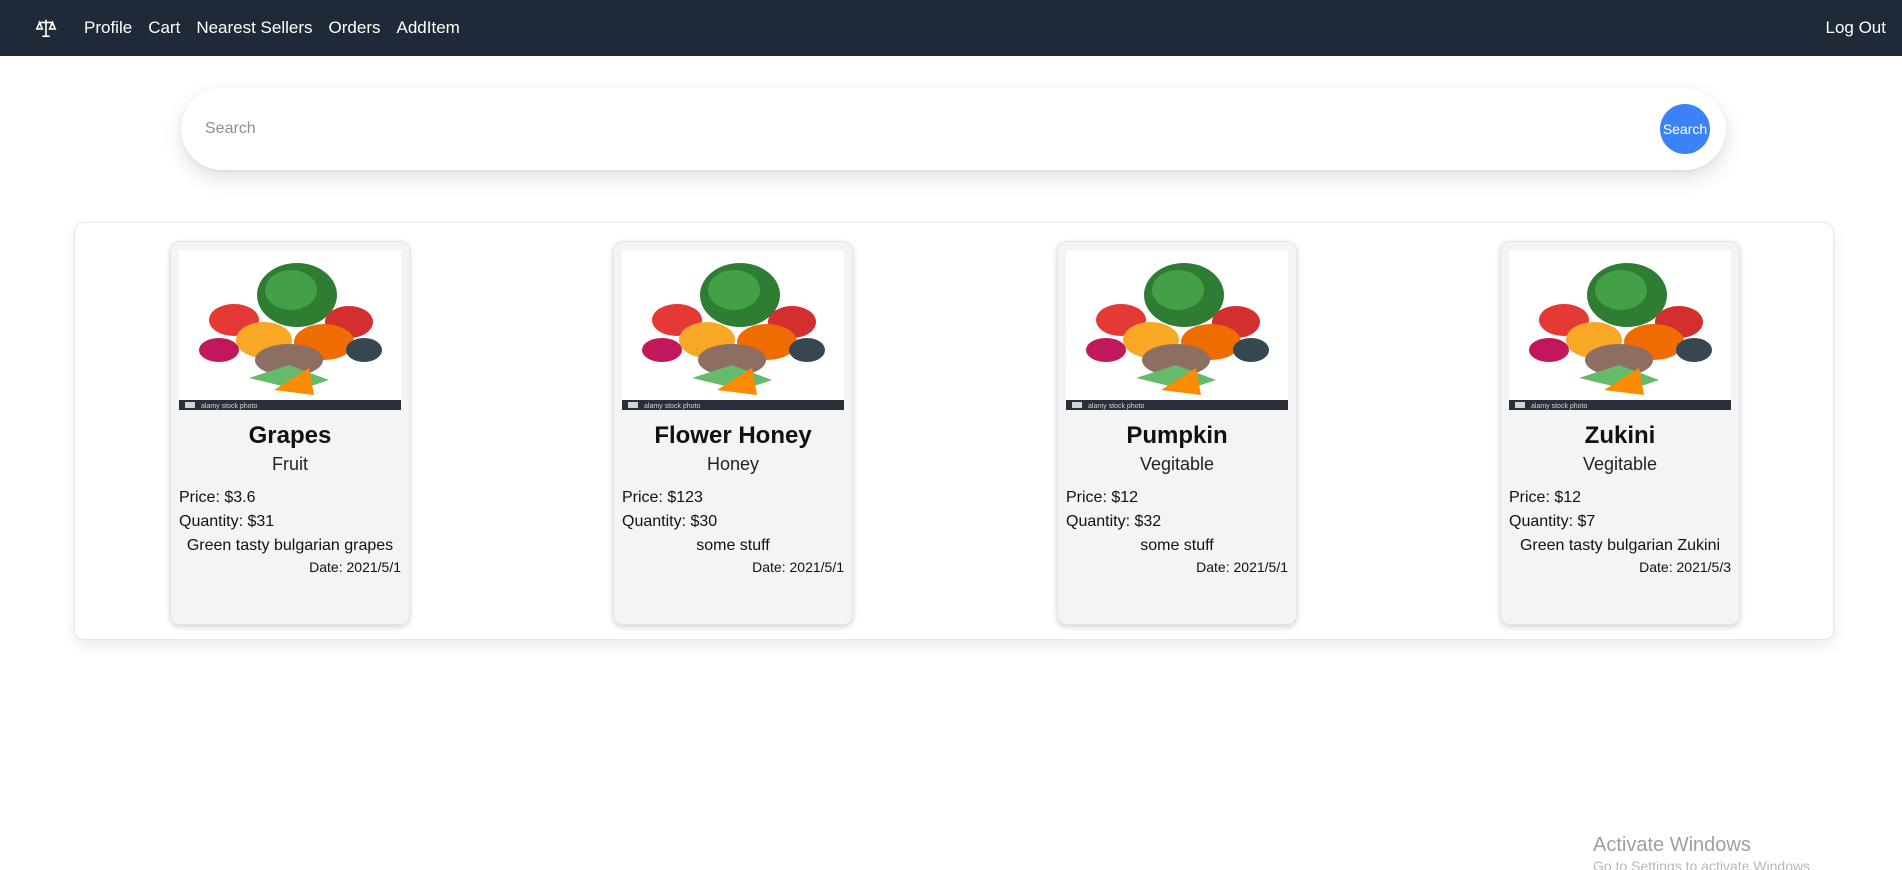  I want to click on product-name: Flower Honey, so click(733, 435).